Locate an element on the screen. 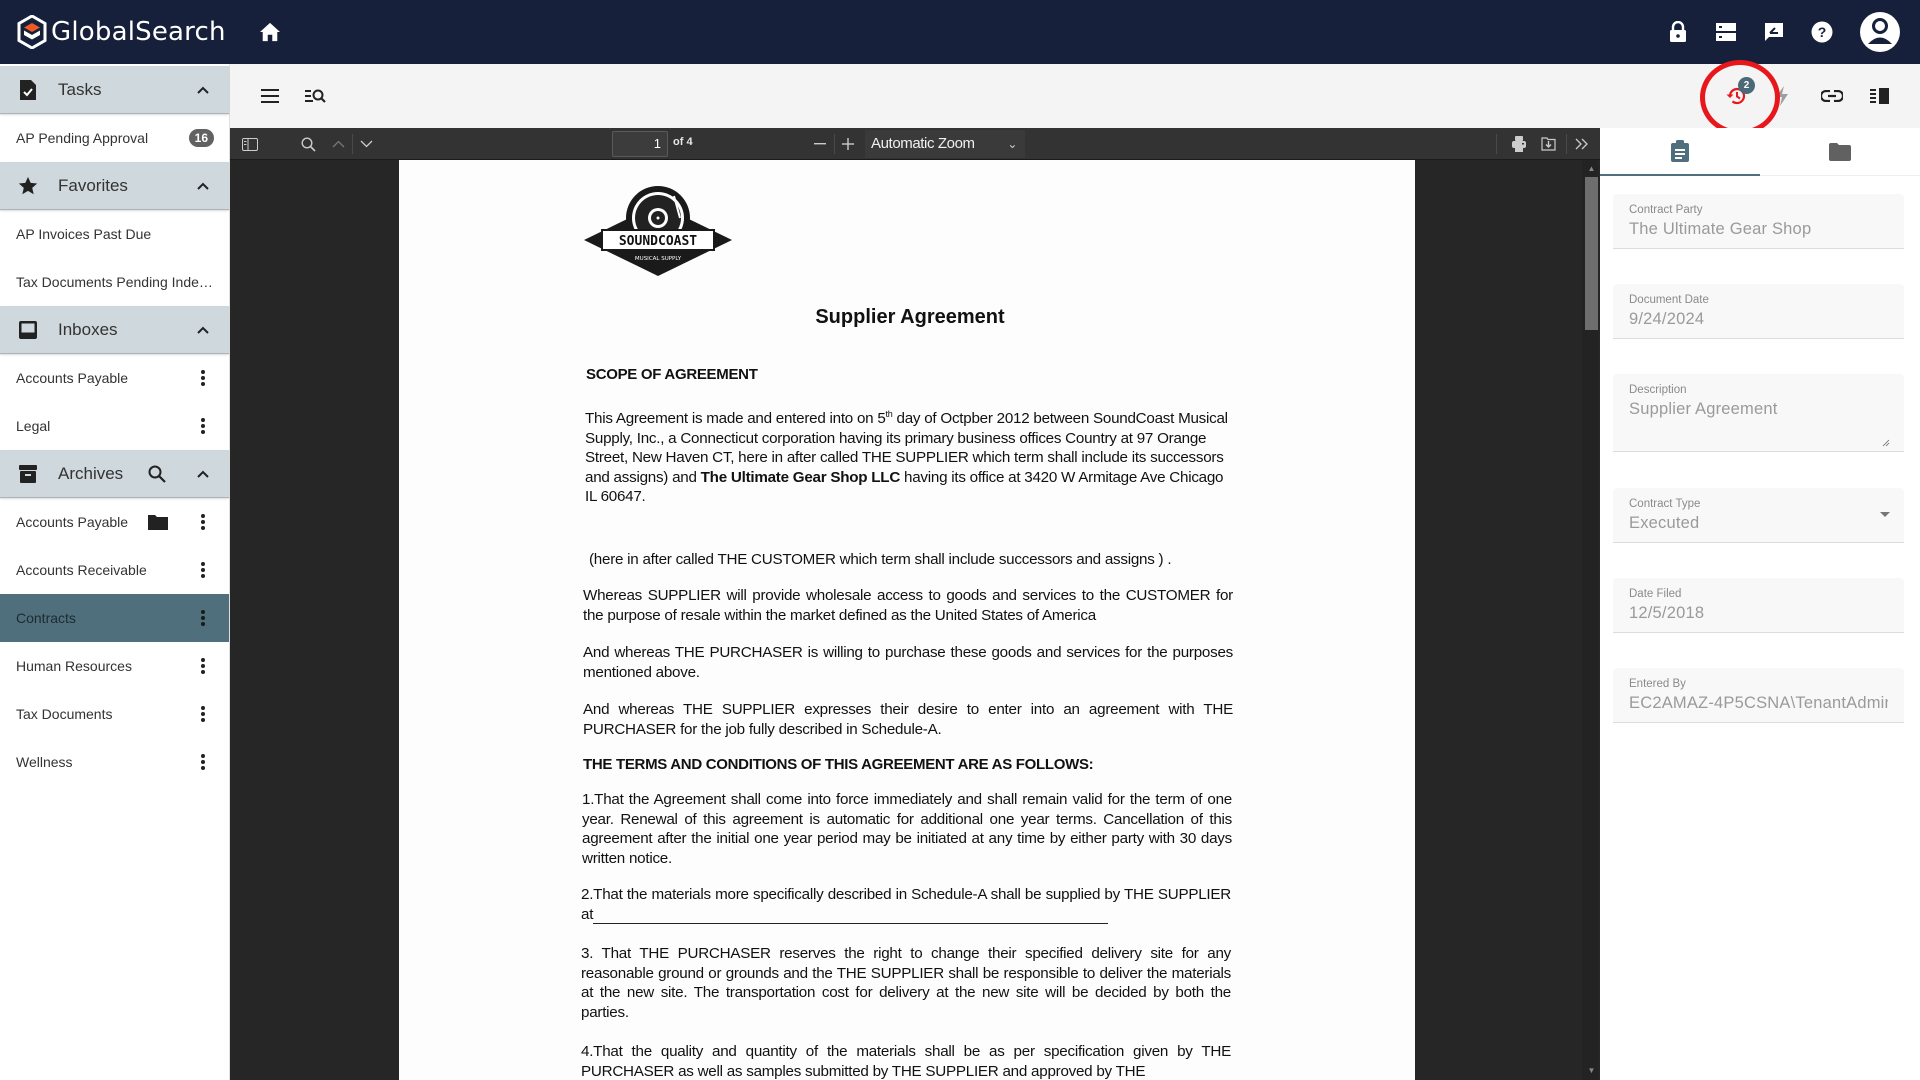 Image resolution: width=1920 pixels, height=1080 pixels. count-badge: 16 is located at coordinates (201, 138).